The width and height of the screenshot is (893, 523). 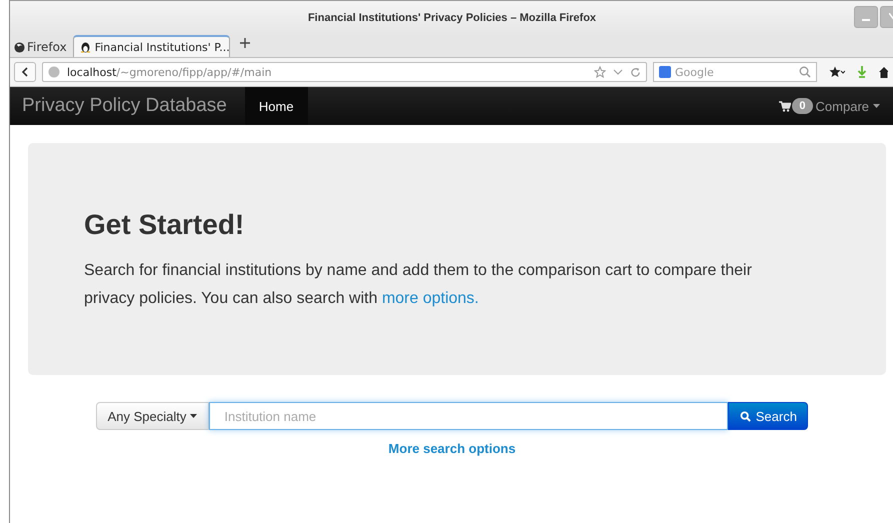 What do you see at coordinates (245, 43) in the screenshot?
I see `plus-icon` at bounding box center [245, 43].